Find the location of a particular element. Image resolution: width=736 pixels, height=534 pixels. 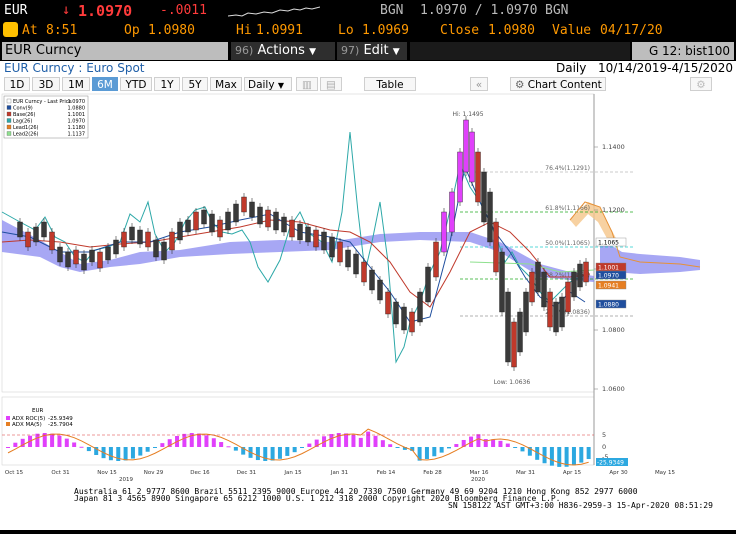

range-ytd: YTD is located at coordinates (136, 84).